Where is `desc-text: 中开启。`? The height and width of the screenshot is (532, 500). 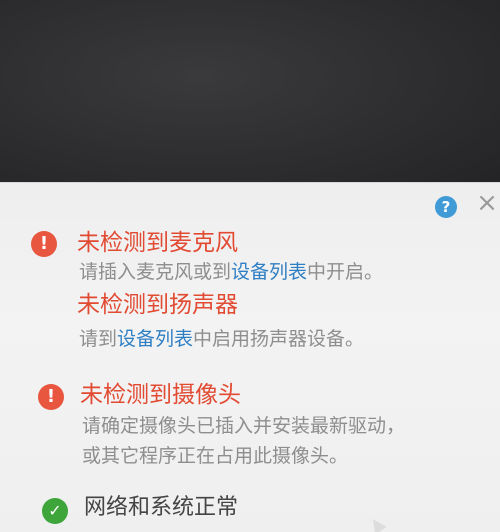 desc-text: 中开启。 is located at coordinates (345, 272).